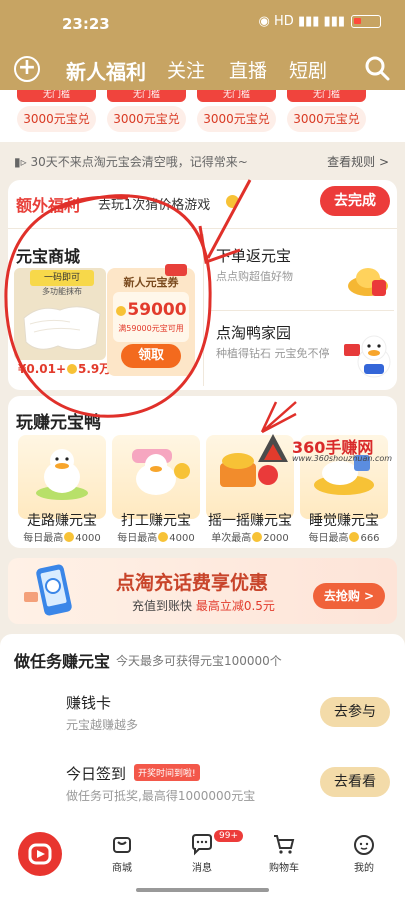 The image size is (405, 900). I want to click on banner-title: 点淘充话费享优惠, so click(192, 583).